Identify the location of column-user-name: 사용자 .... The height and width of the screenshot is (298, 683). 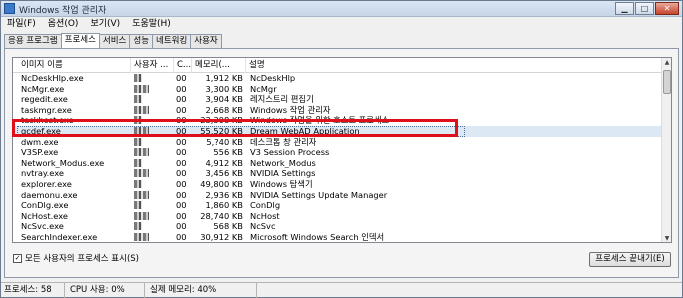
(152, 65).